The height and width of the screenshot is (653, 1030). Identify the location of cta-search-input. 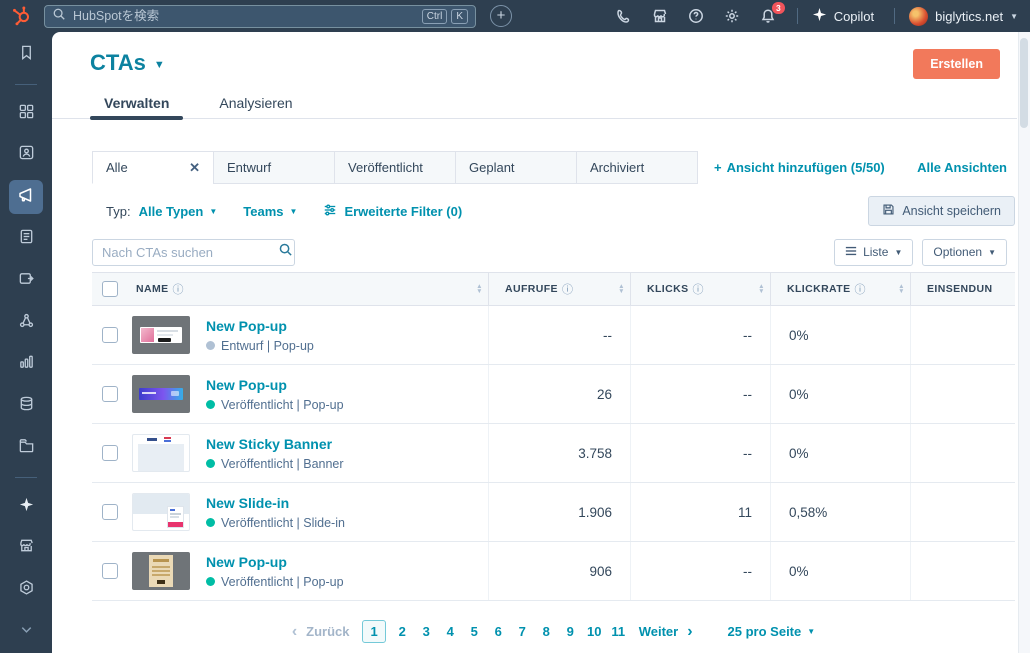
(190, 252).